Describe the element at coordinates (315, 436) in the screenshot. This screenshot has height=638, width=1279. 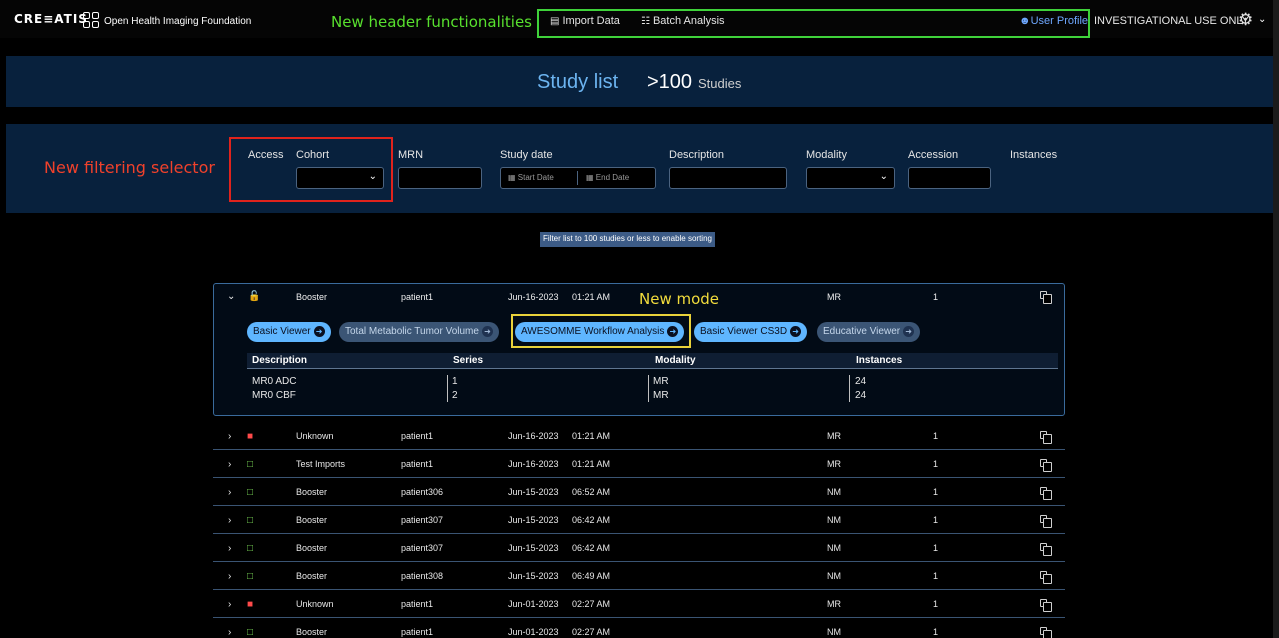
I see `row-cohort: Unknown` at that location.